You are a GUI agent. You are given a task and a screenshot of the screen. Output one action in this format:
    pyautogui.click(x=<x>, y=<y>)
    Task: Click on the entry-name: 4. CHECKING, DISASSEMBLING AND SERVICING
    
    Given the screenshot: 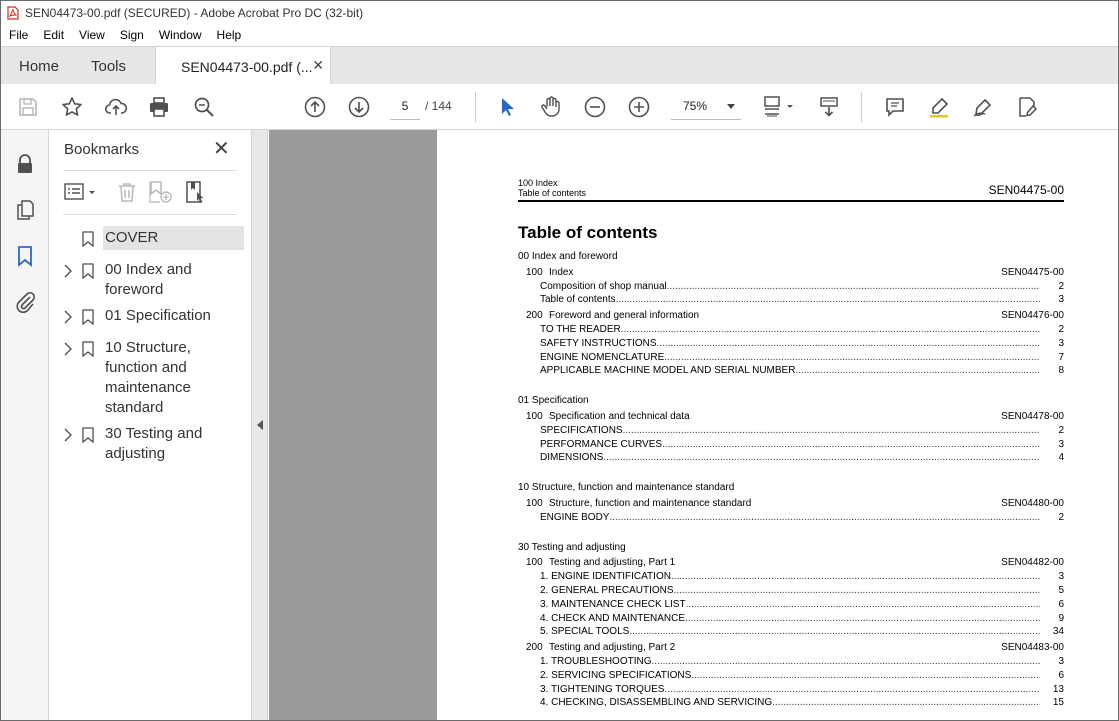 What is the action you would take?
    pyautogui.click(x=656, y=703)
    